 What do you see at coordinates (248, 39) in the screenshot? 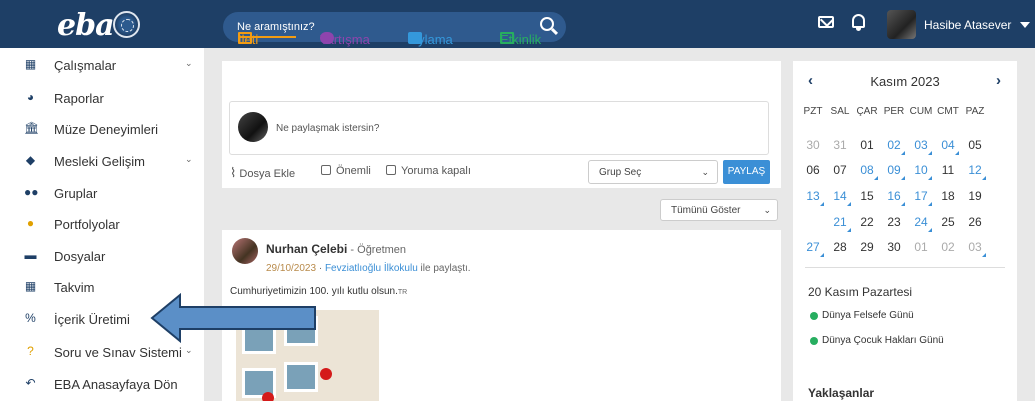
I see `tab-label: İleti` at bounding box center [248, 39].